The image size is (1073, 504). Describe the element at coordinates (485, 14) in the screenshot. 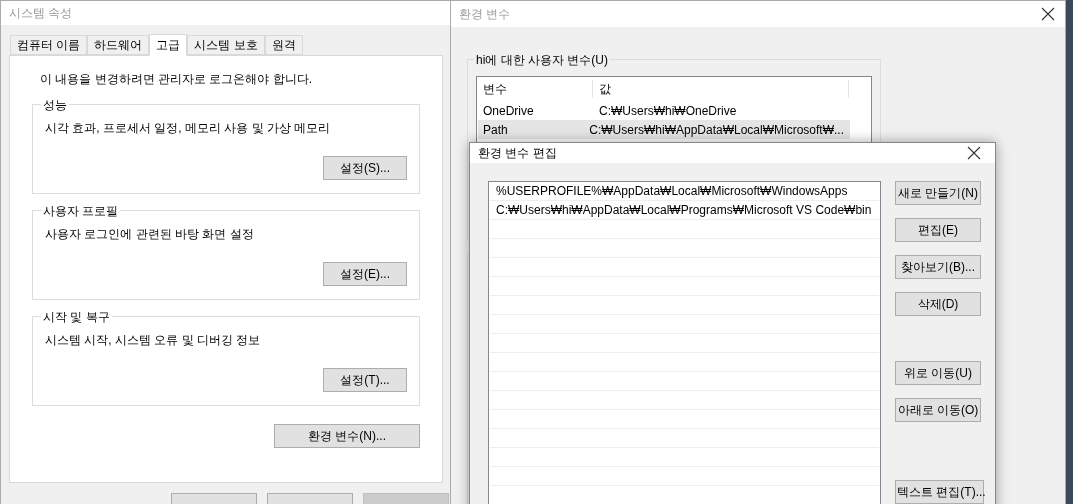

I see `window-title: 환경 변수` at that location.